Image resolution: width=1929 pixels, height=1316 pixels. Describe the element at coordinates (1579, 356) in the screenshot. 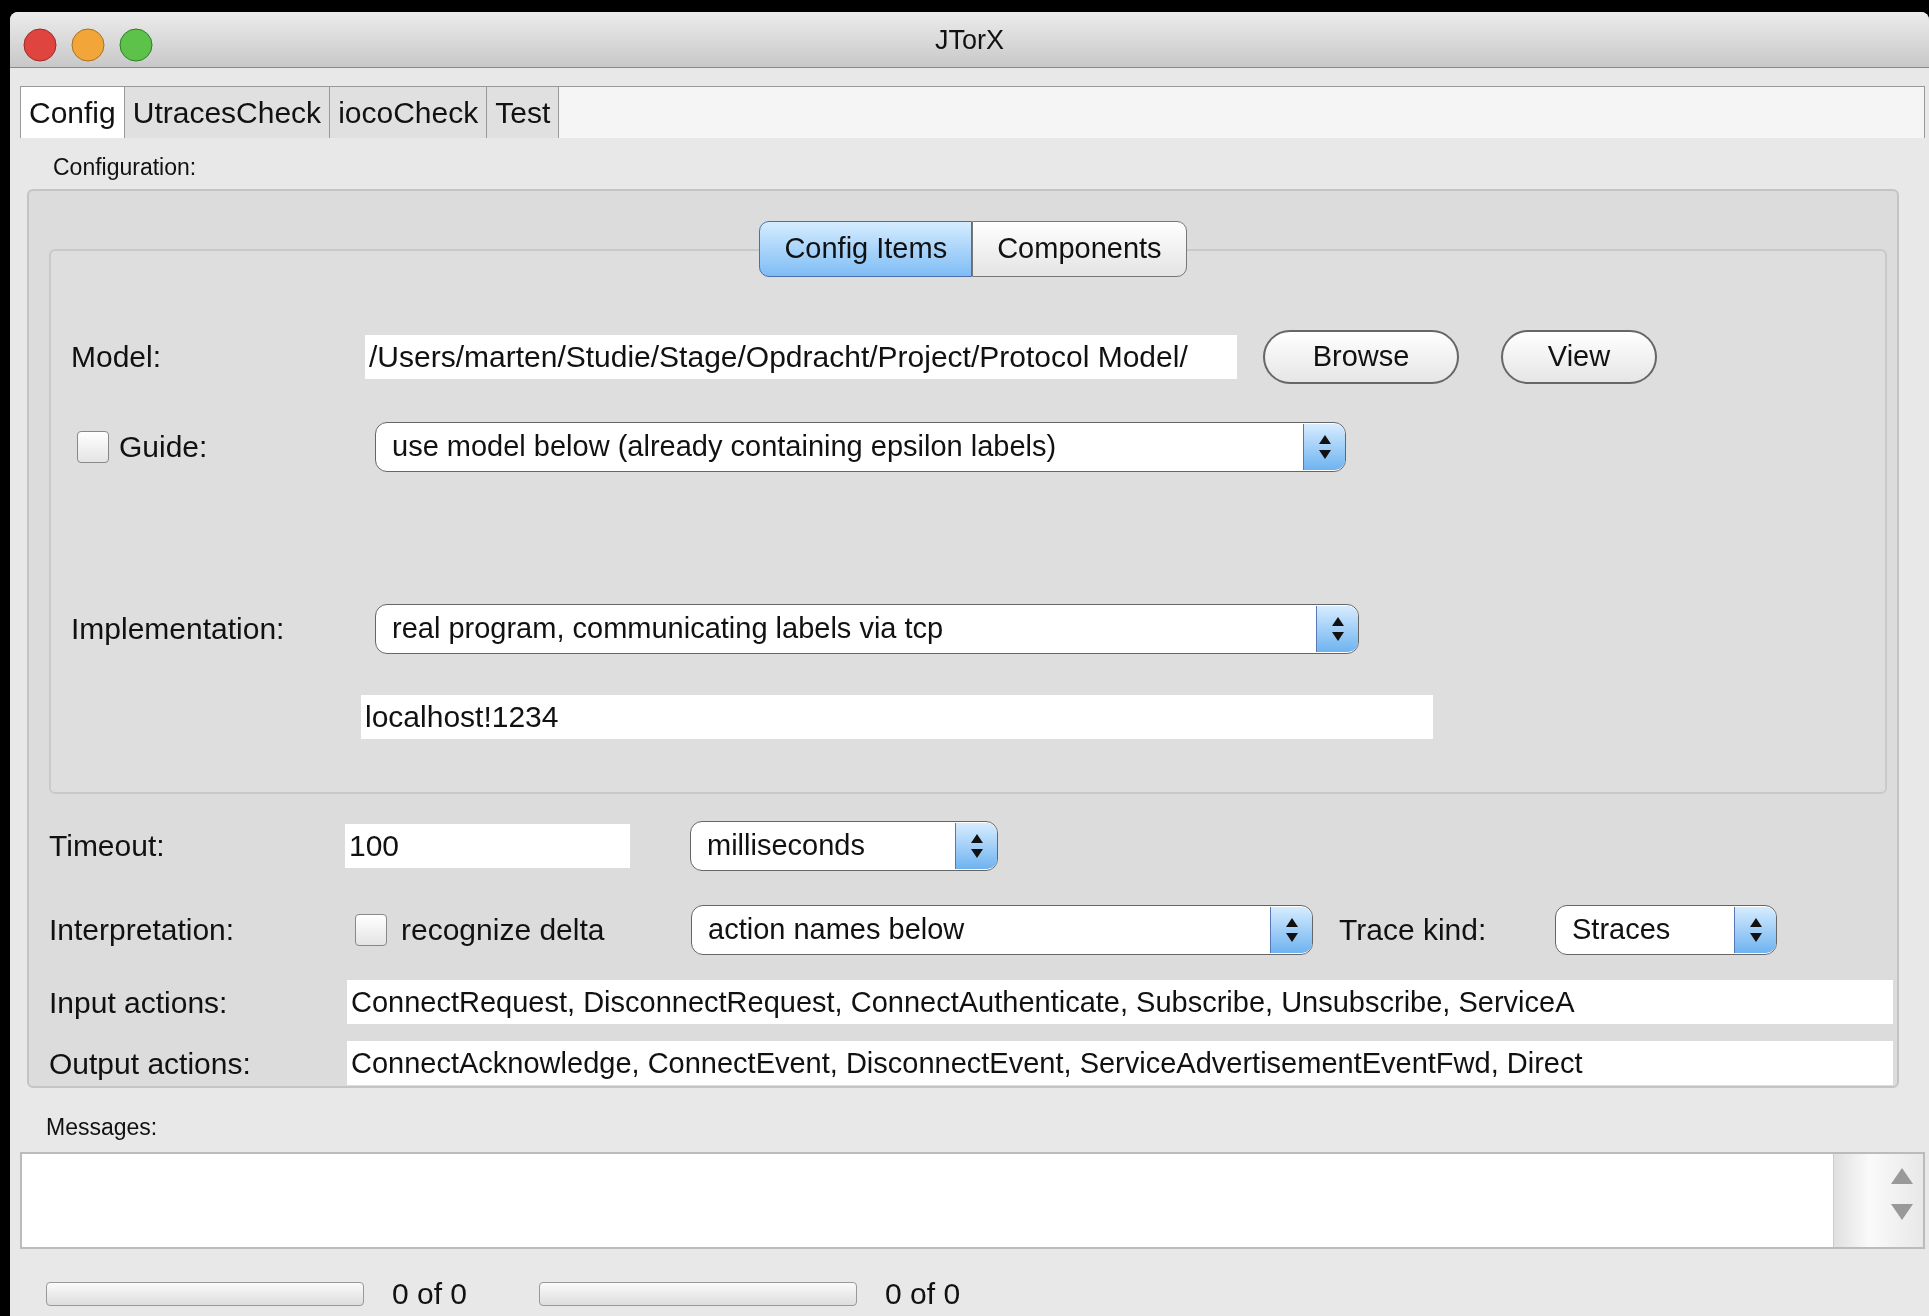

I see `view-button: View` at that location.